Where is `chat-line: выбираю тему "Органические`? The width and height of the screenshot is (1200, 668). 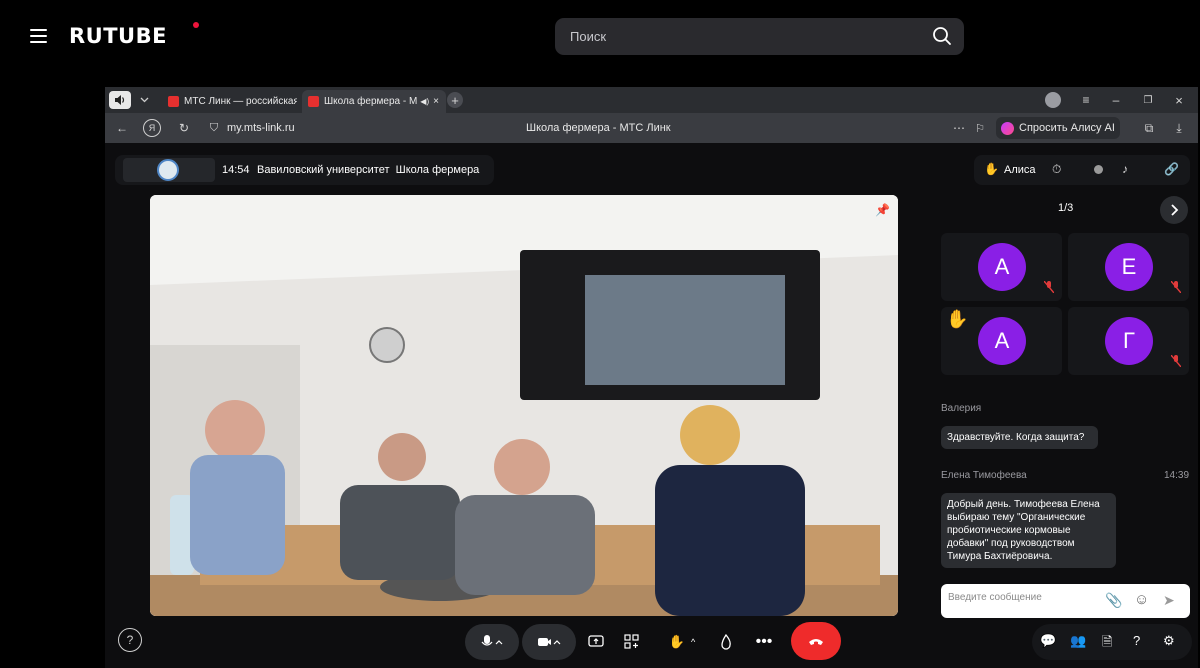 chat-line: выбираю тему "Органические is located at coordinates (1016, 517).